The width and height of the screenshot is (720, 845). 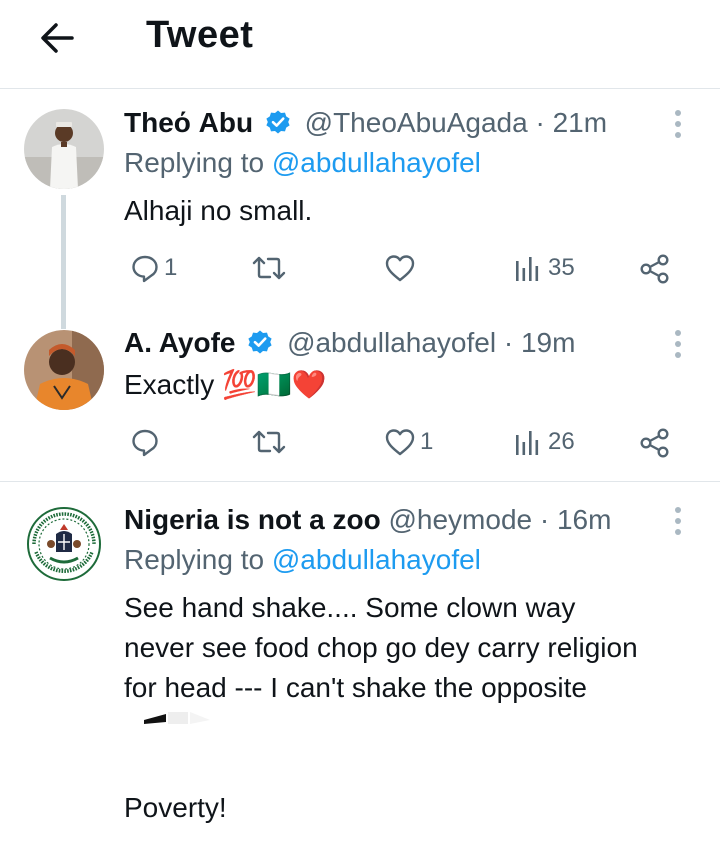 What do you see at coordinates (200, 35) in the screenshot?
I see `page-title: Tweet` at bounding box center [200, 35].